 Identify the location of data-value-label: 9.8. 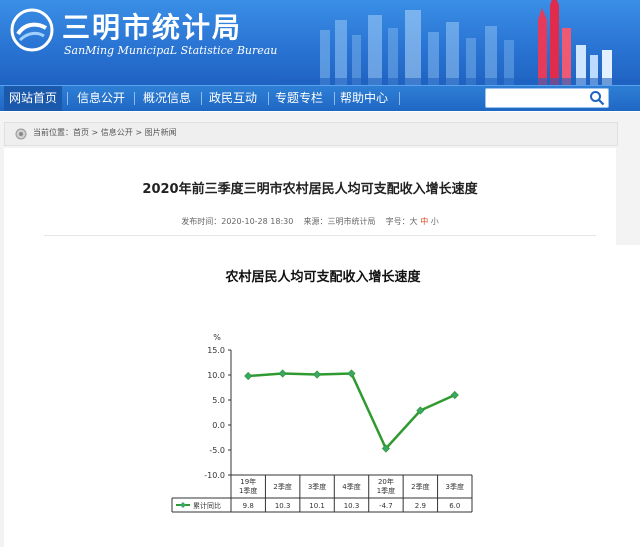
(248, 506).